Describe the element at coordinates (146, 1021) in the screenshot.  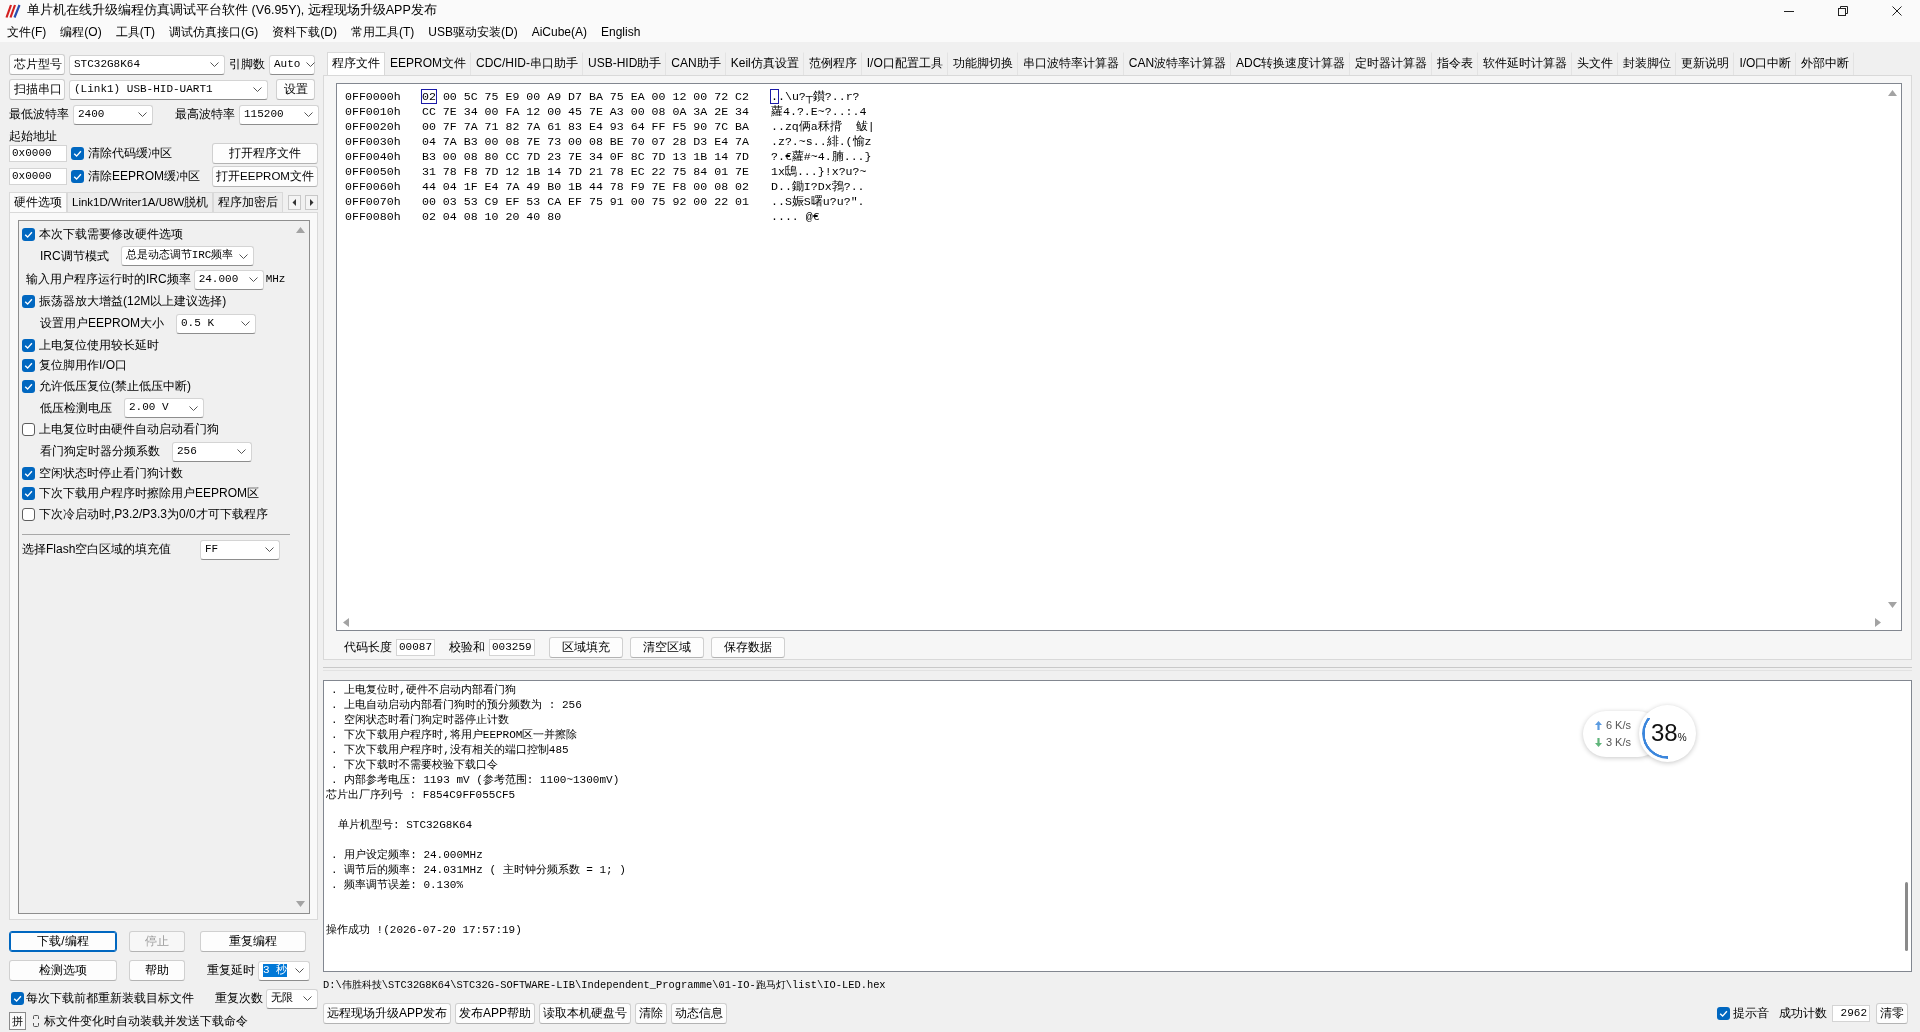
I see `checkbox-label: 标文件变化时自动装载并发送下载命令` at that location.